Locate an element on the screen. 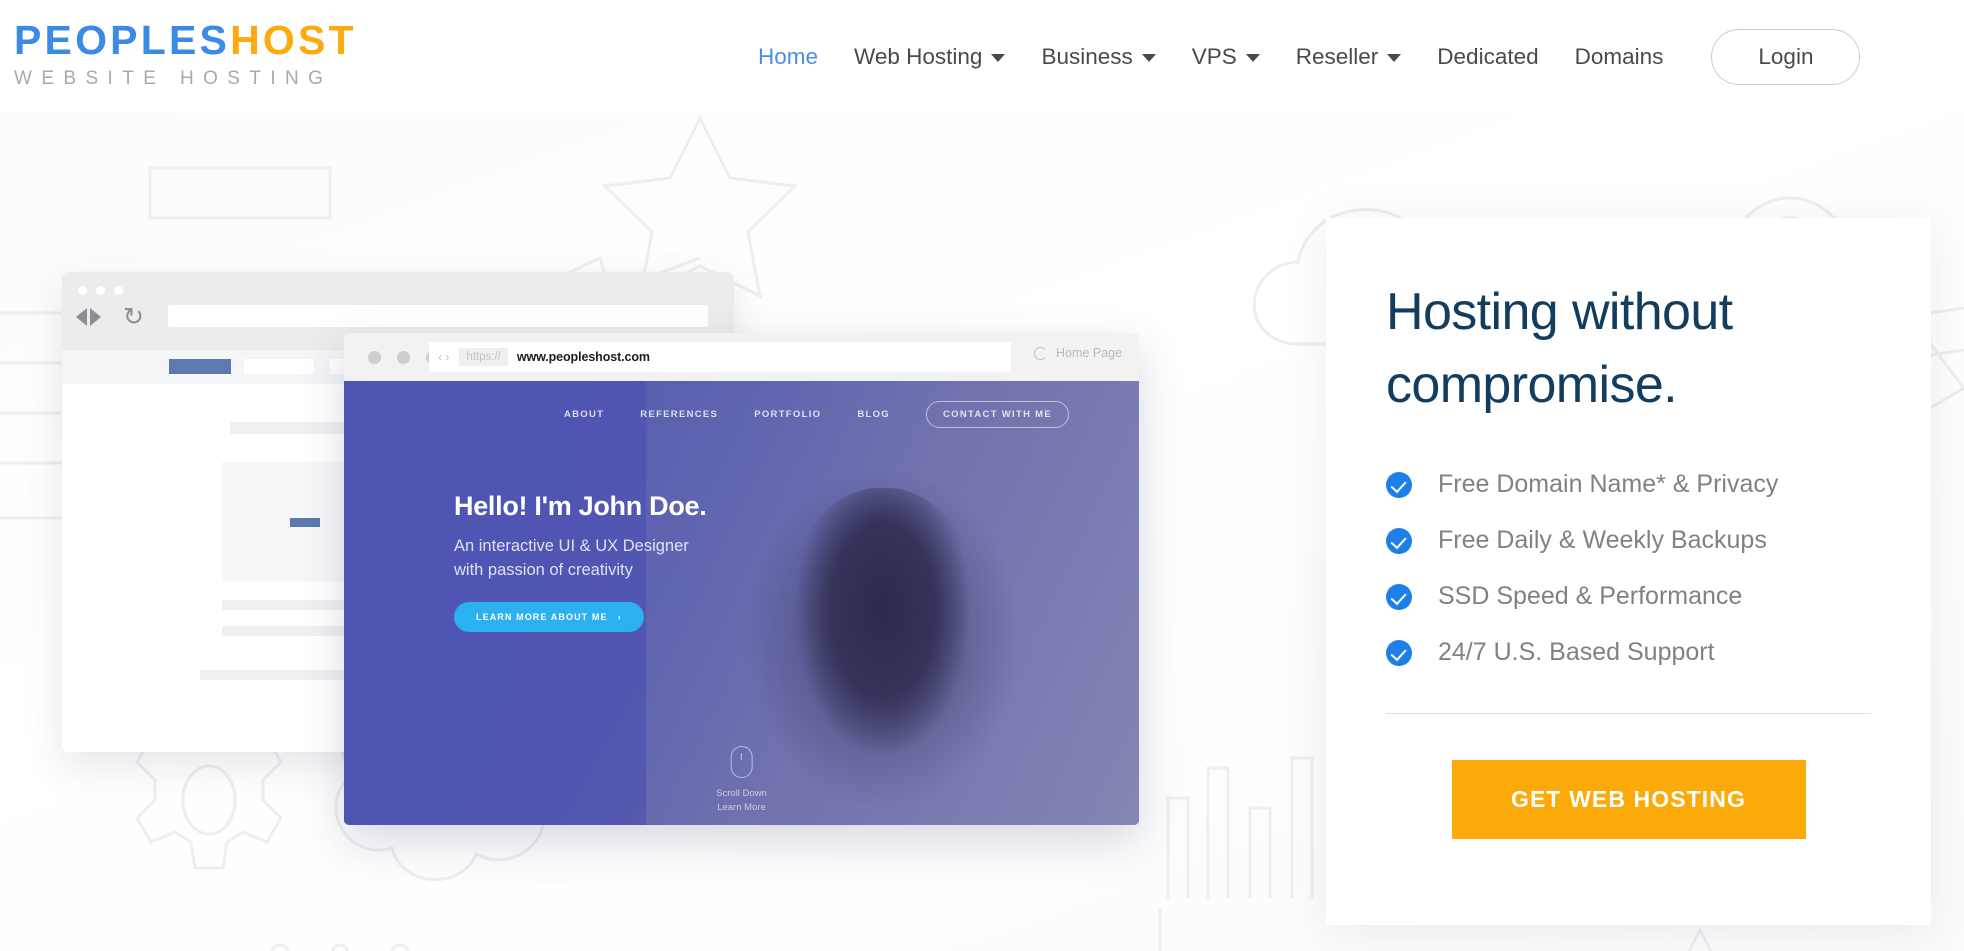  mock-nav-pill is located at coordinates (279, 366).